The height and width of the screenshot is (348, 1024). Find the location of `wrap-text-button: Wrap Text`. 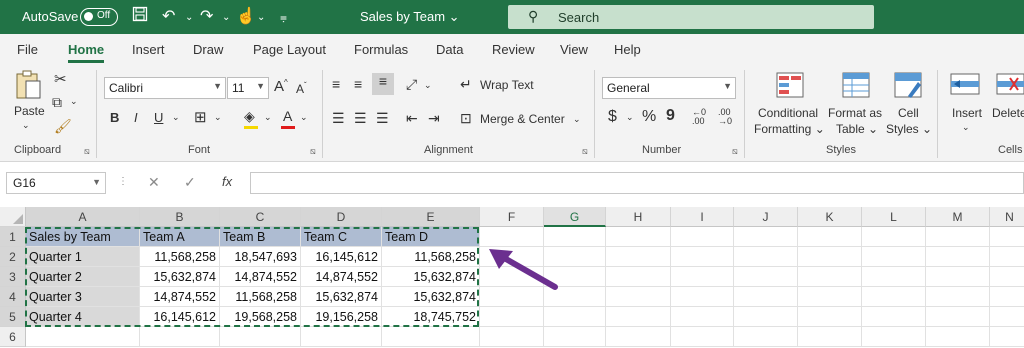

wrap-text-button: Wrap Text is located at coordinates (507, 85).